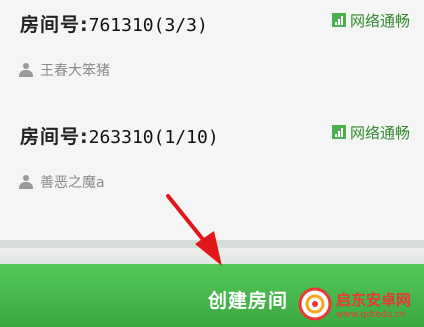  Describe the element at coordinates (374, 299) in the screenshot. I see `watermark-name: 启东安卓网` at that location.